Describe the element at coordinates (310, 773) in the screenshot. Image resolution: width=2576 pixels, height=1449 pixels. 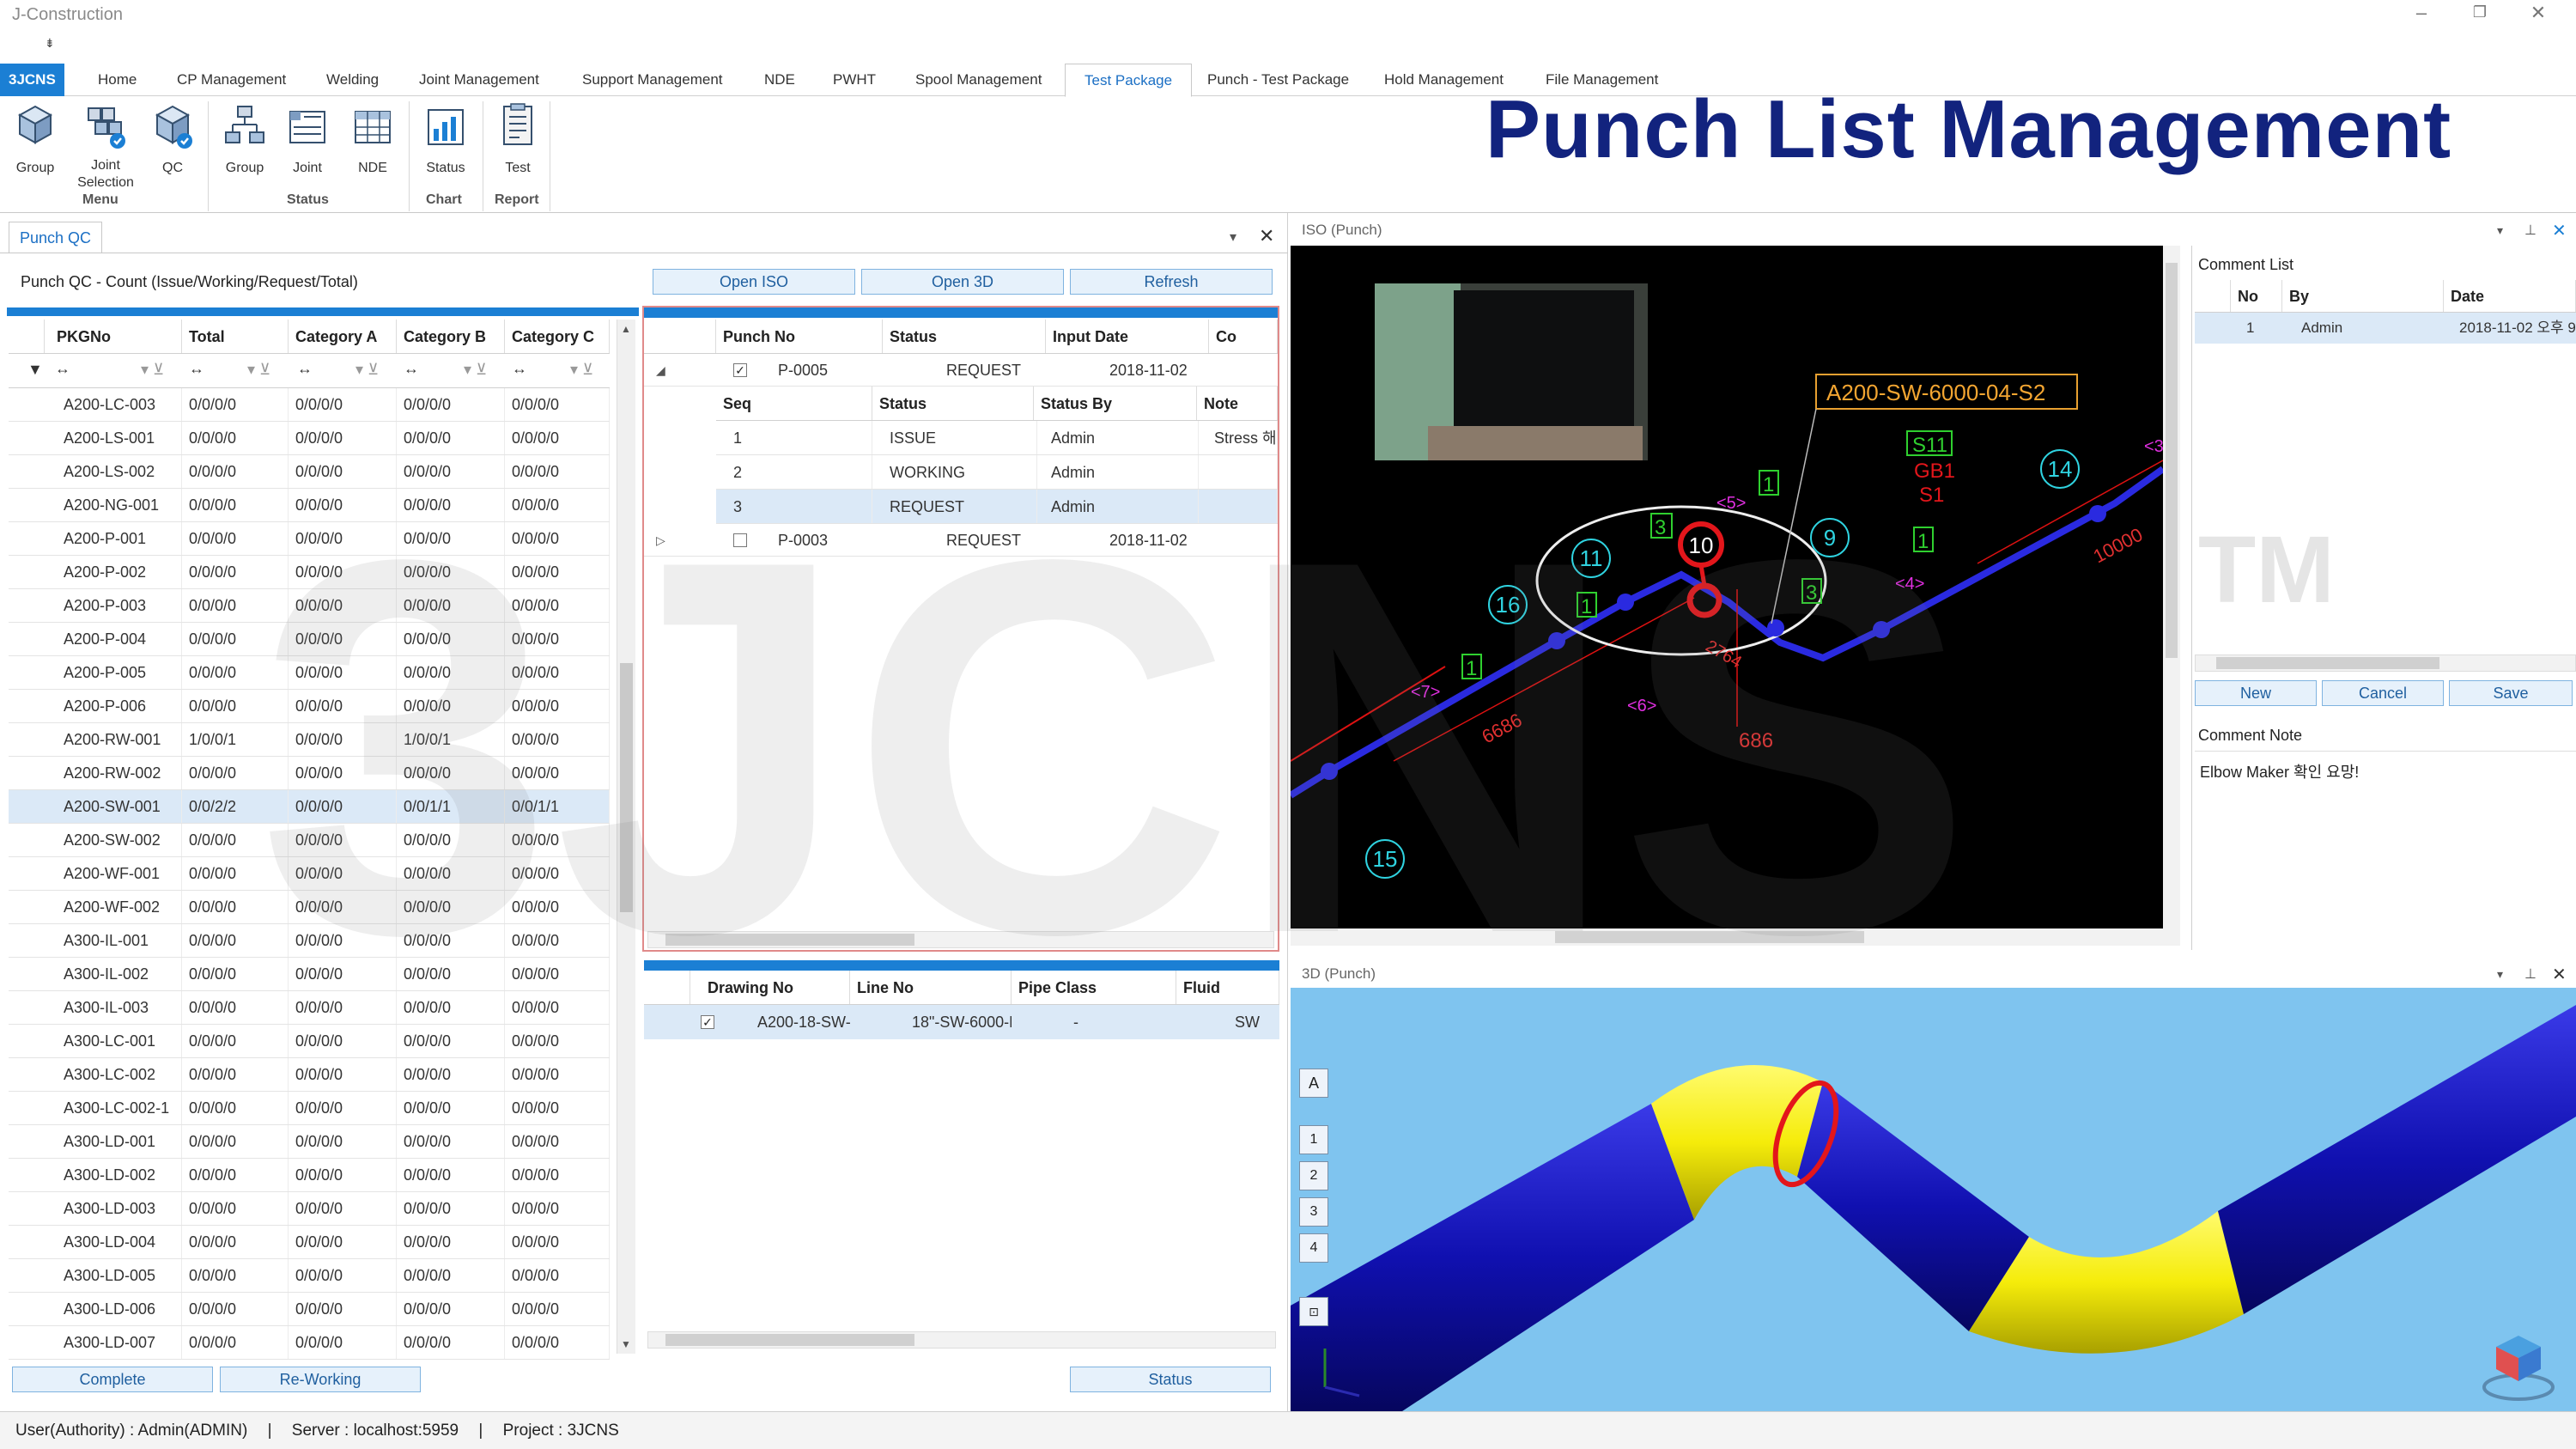
I see `table-row: A200-RW-002 0/0/0/0 0/0/0/0 0/0/0/0 0/0/0/0` at that location.